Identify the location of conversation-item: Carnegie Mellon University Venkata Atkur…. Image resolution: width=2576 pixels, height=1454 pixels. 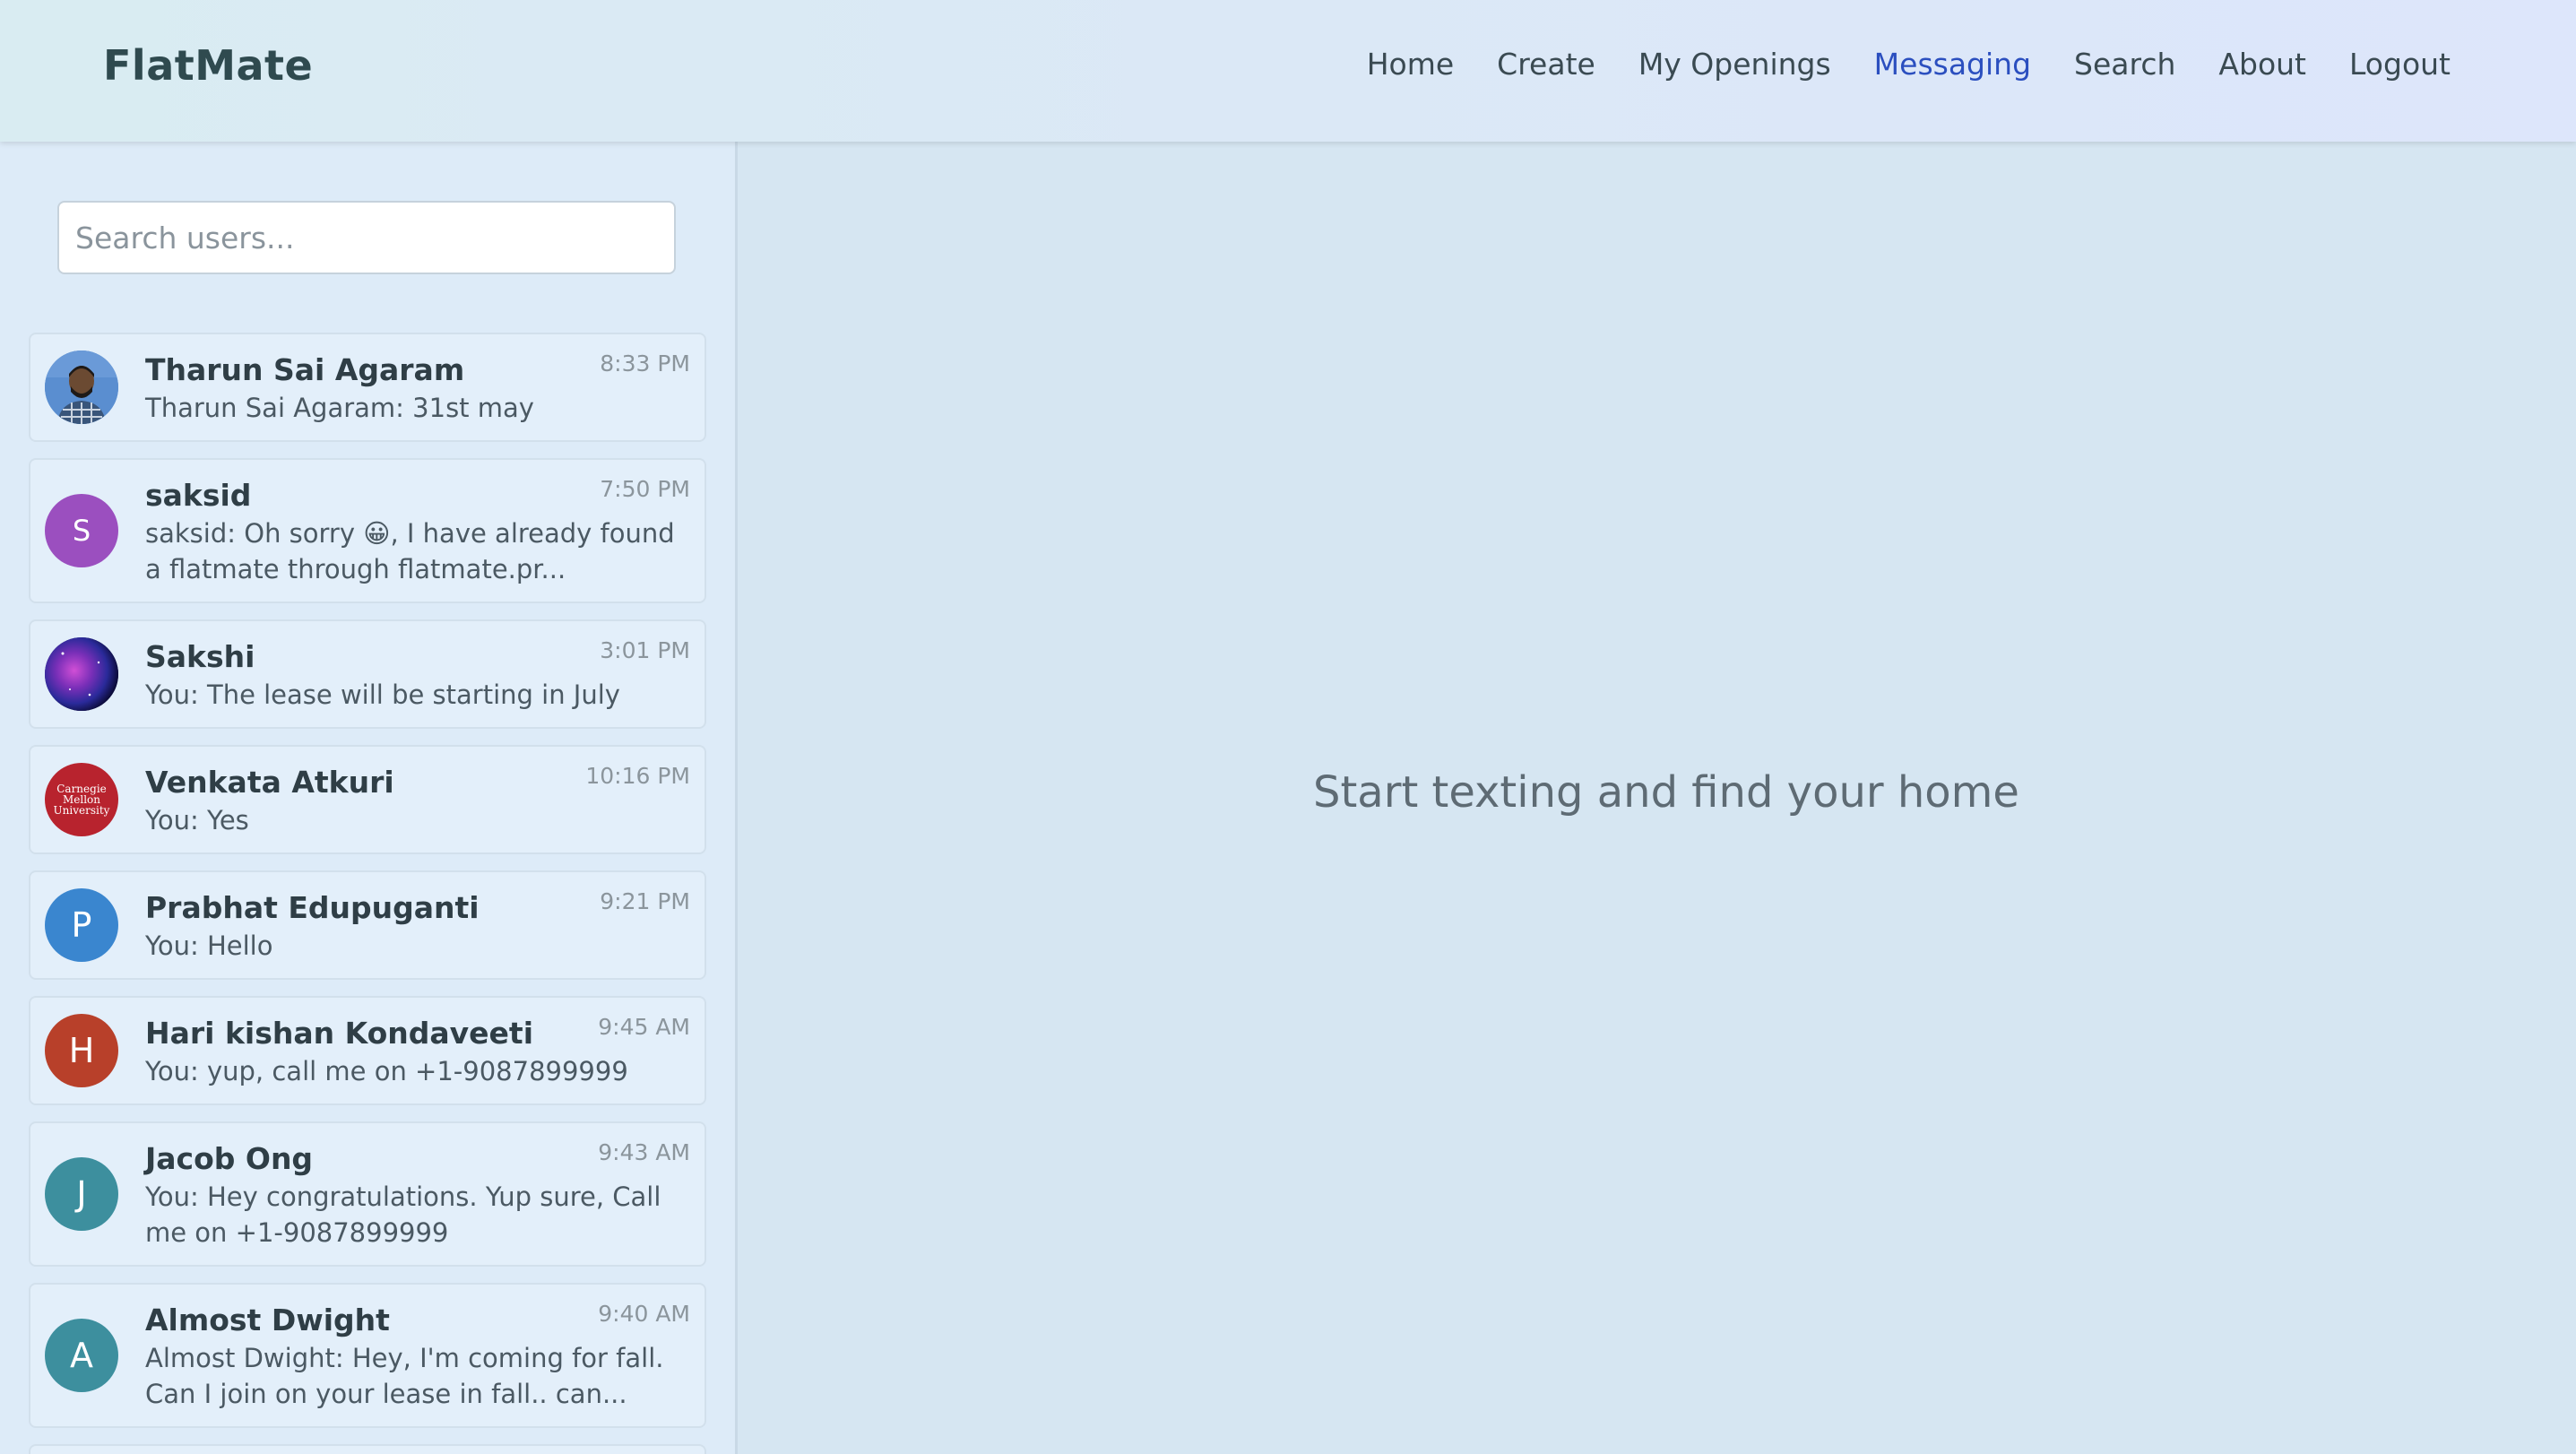
(367, 799).